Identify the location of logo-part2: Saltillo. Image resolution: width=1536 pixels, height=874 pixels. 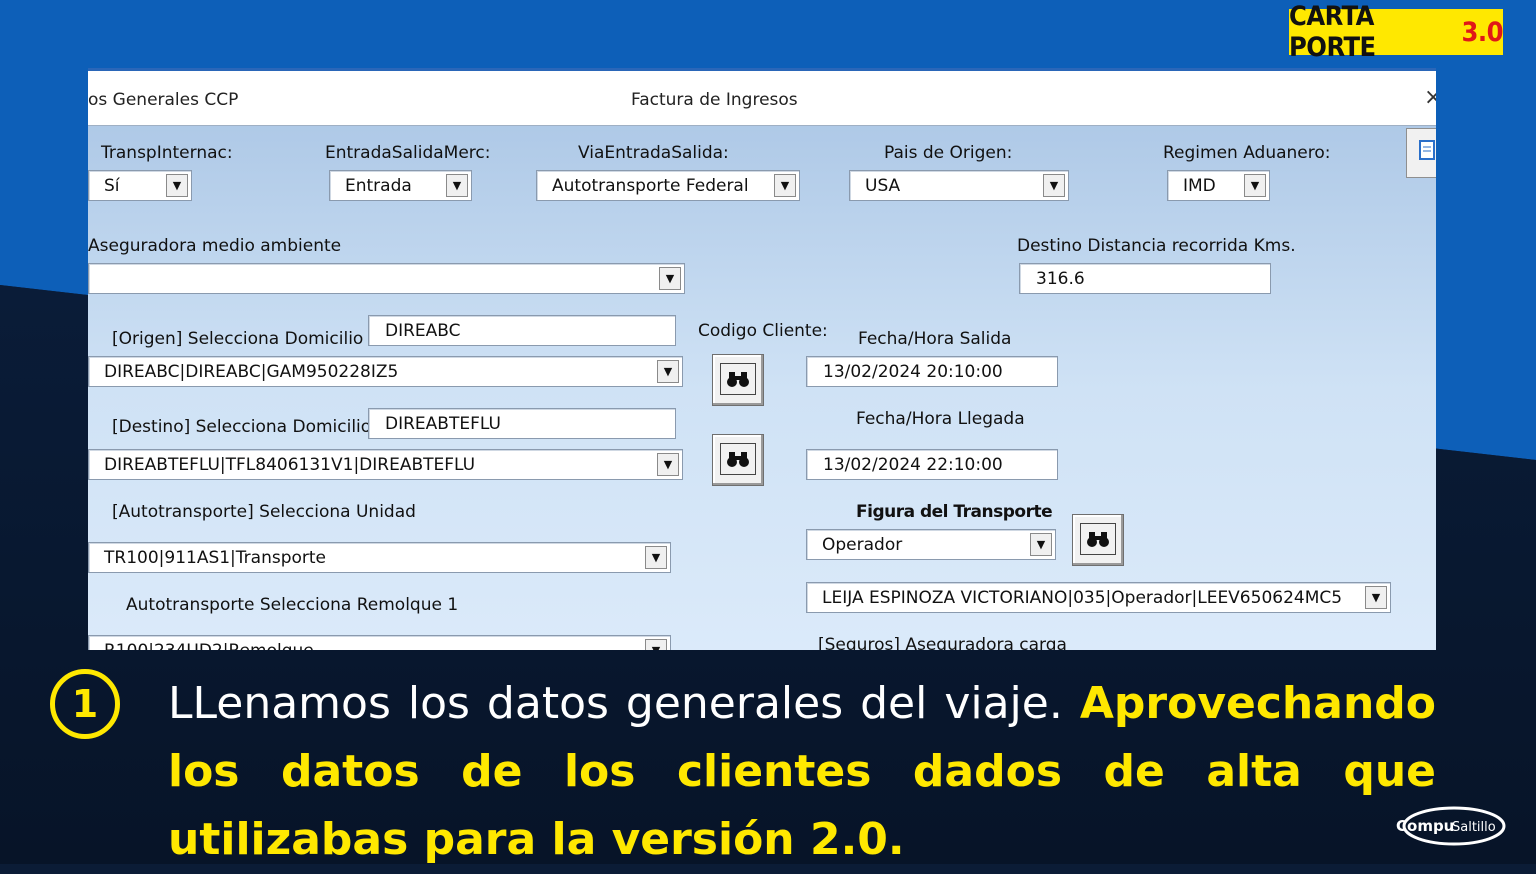
(1474, 827).